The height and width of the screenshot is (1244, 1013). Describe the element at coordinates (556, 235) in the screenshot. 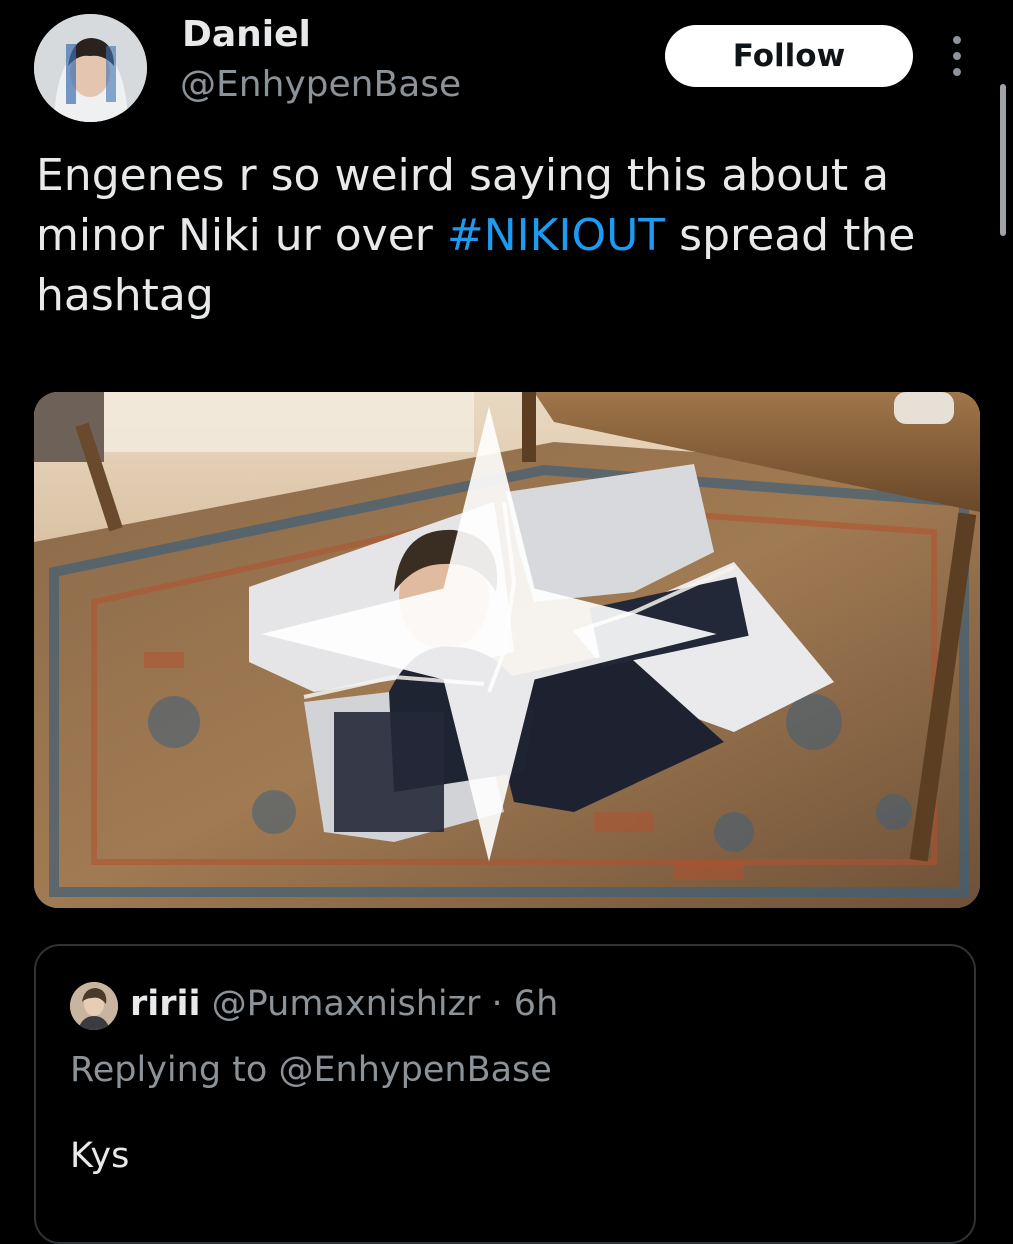

I see `hashtag-link: #NIKIOUT` at that location.